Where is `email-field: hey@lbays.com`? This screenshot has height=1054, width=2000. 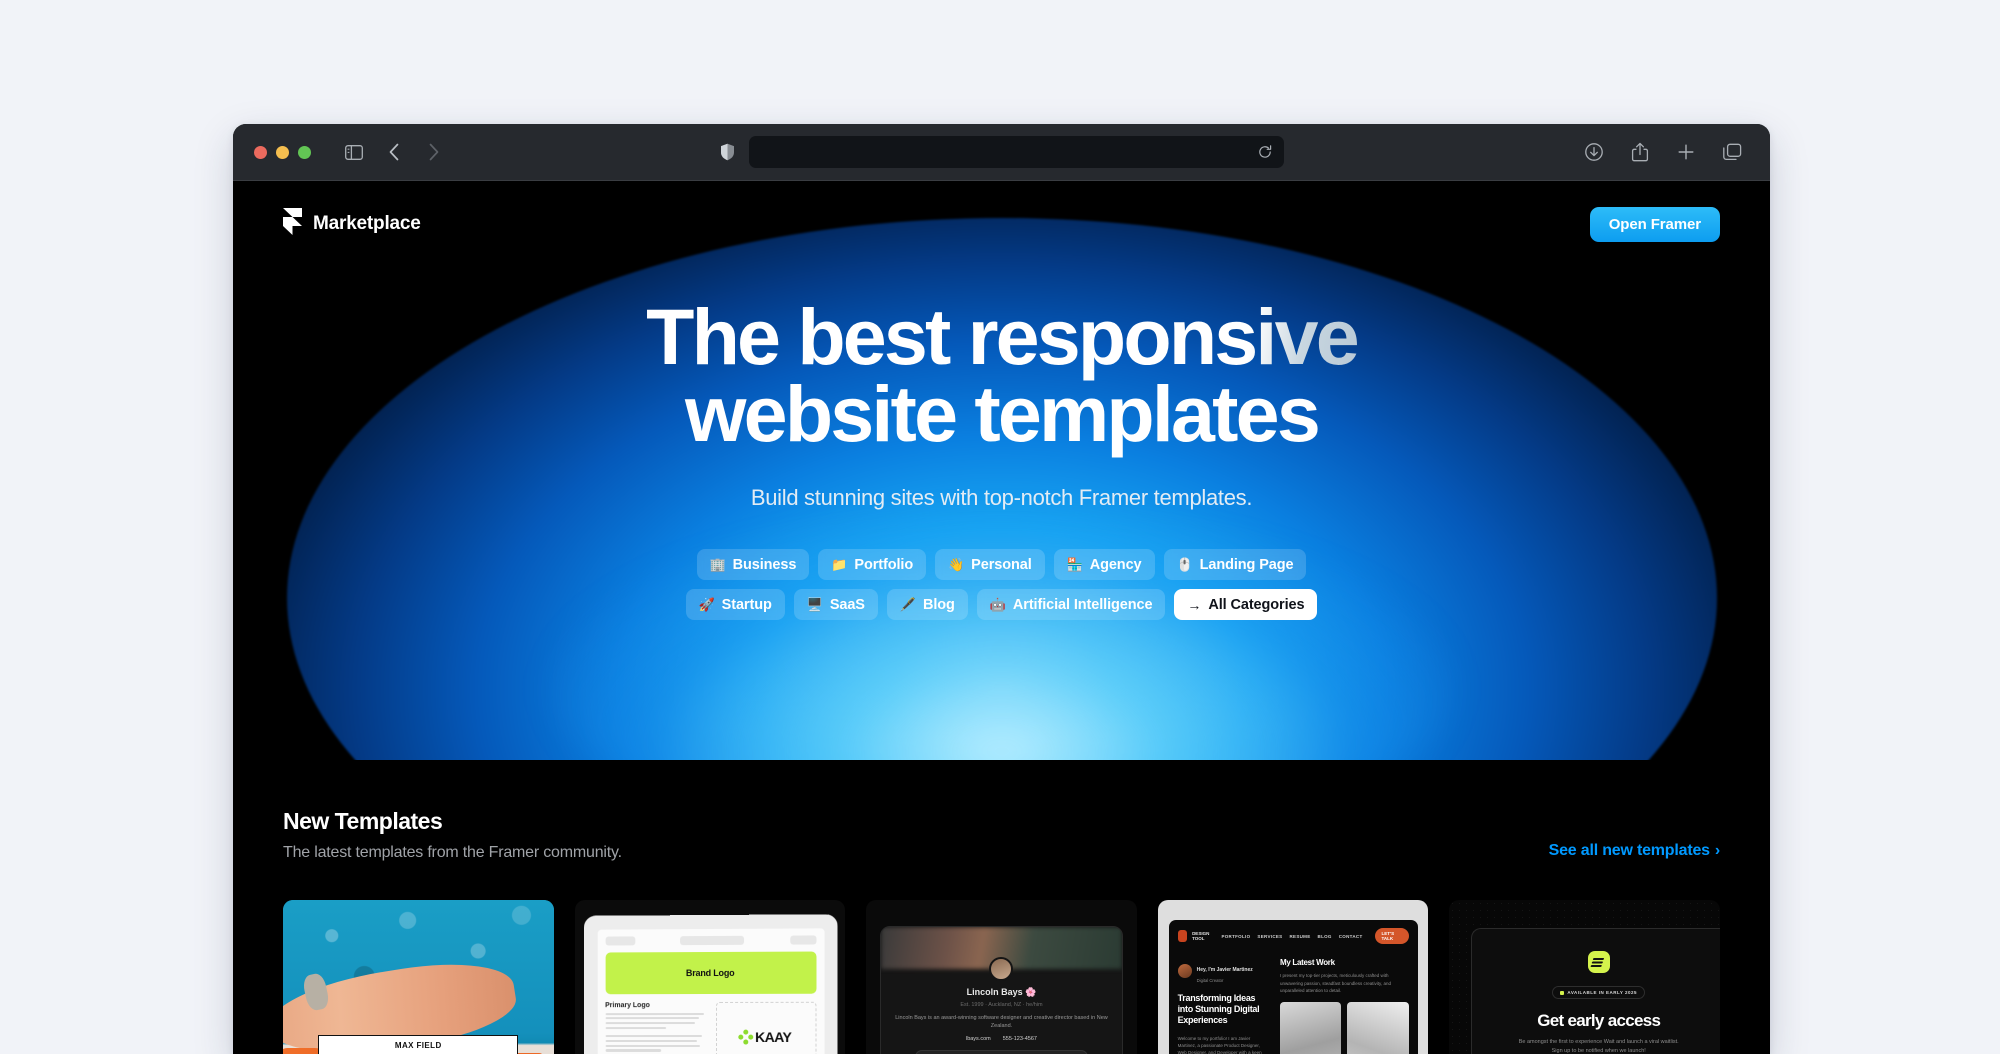 email-field: hey@lbays.com is located at coordinates (1001, 1052).